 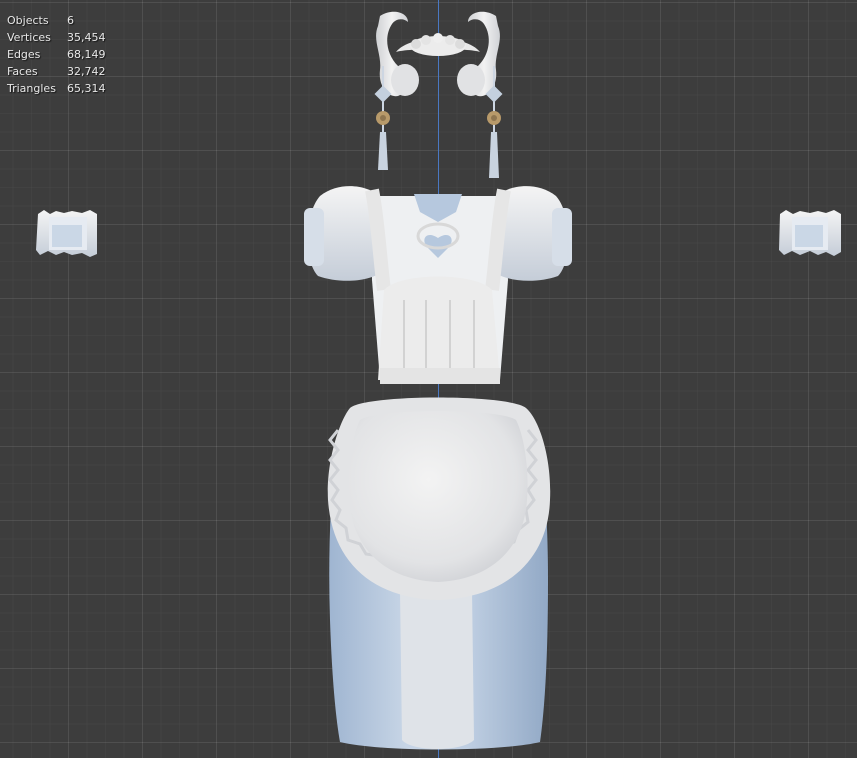 What do you see at coordinates (29, 37) in the screenshot?
I see `stat-label: Vertices` at bounding box center [29, 37].